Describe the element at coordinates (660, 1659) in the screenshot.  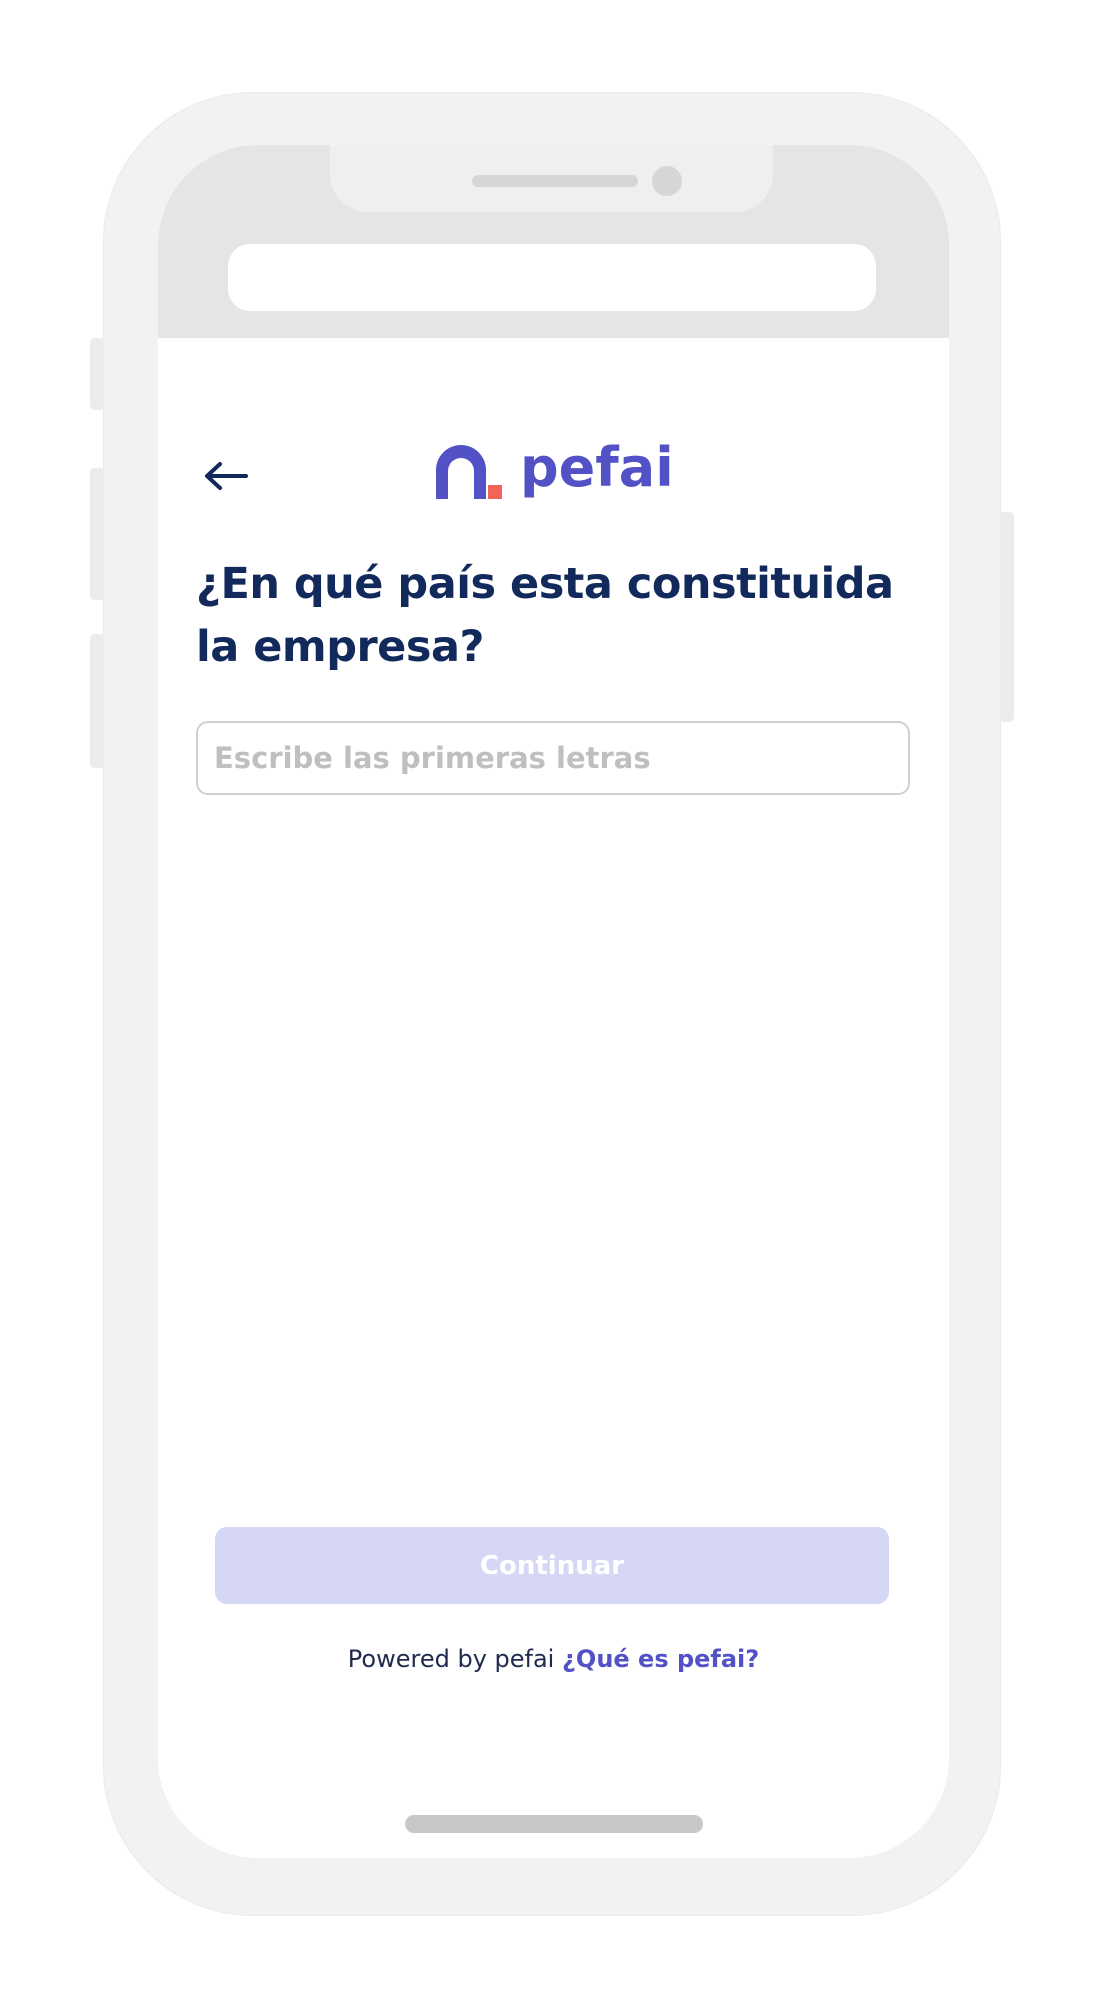
I see `what-is-pefai-link: ¿Qué es pefai?` at that location.